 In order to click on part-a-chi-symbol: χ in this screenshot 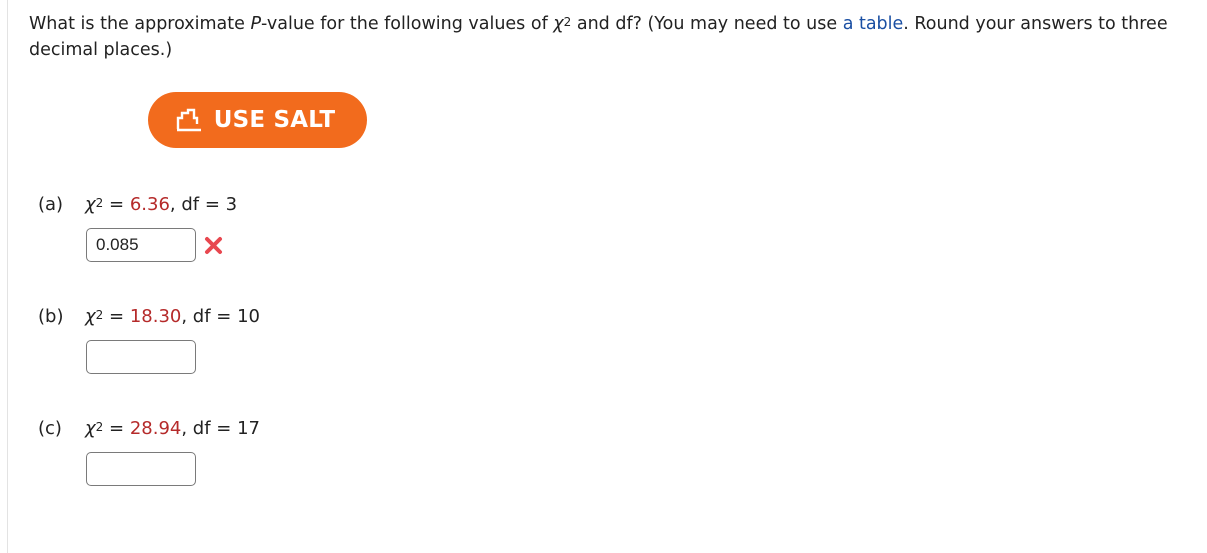, I will do `click(90, 204)`.